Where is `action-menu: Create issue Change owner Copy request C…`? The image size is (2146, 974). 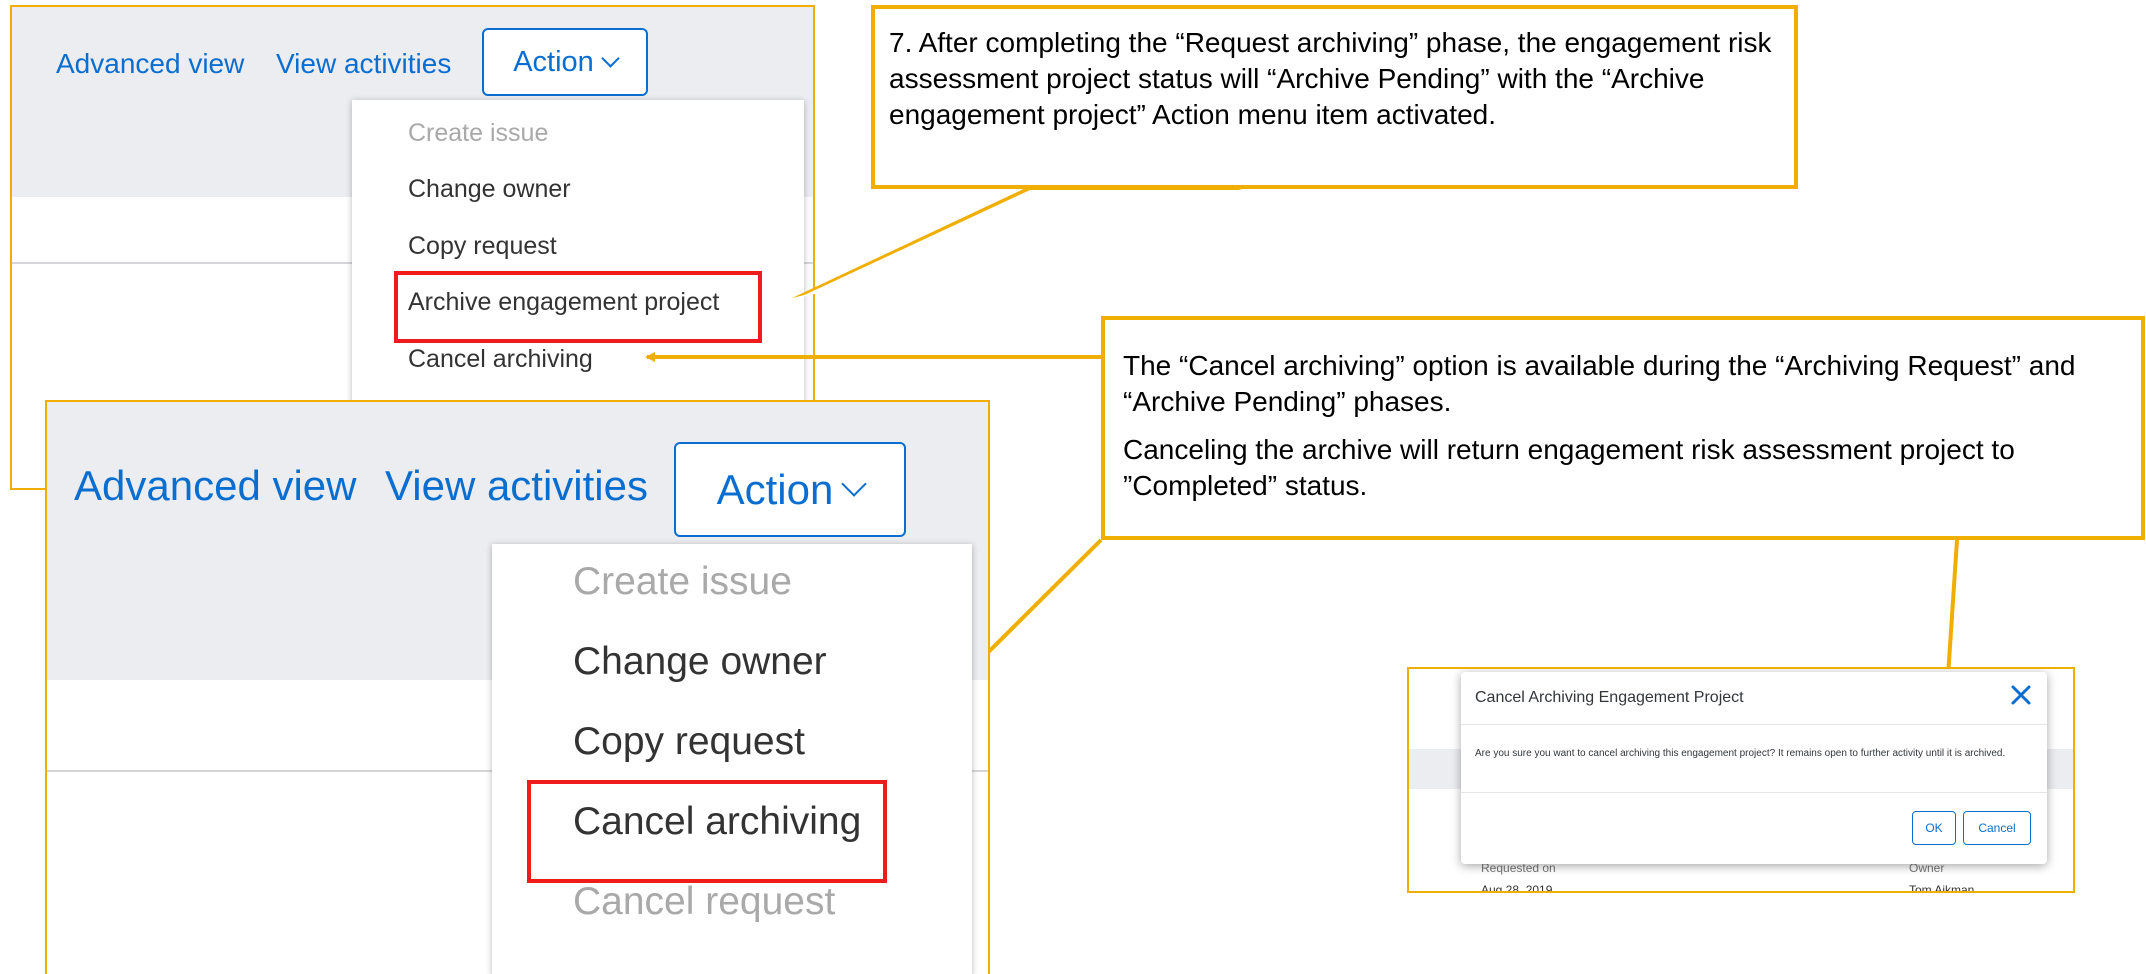
action-menu: Create issue Change owner Copy request C… is located at coordinates (732, 759).